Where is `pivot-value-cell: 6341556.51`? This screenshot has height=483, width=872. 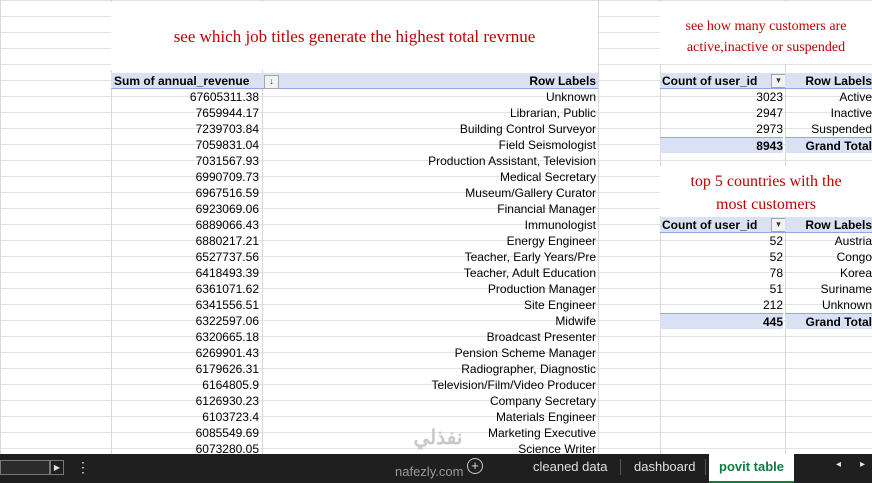
pivot-value-cell: 6341556.51 is located at coordinates (185, 305).